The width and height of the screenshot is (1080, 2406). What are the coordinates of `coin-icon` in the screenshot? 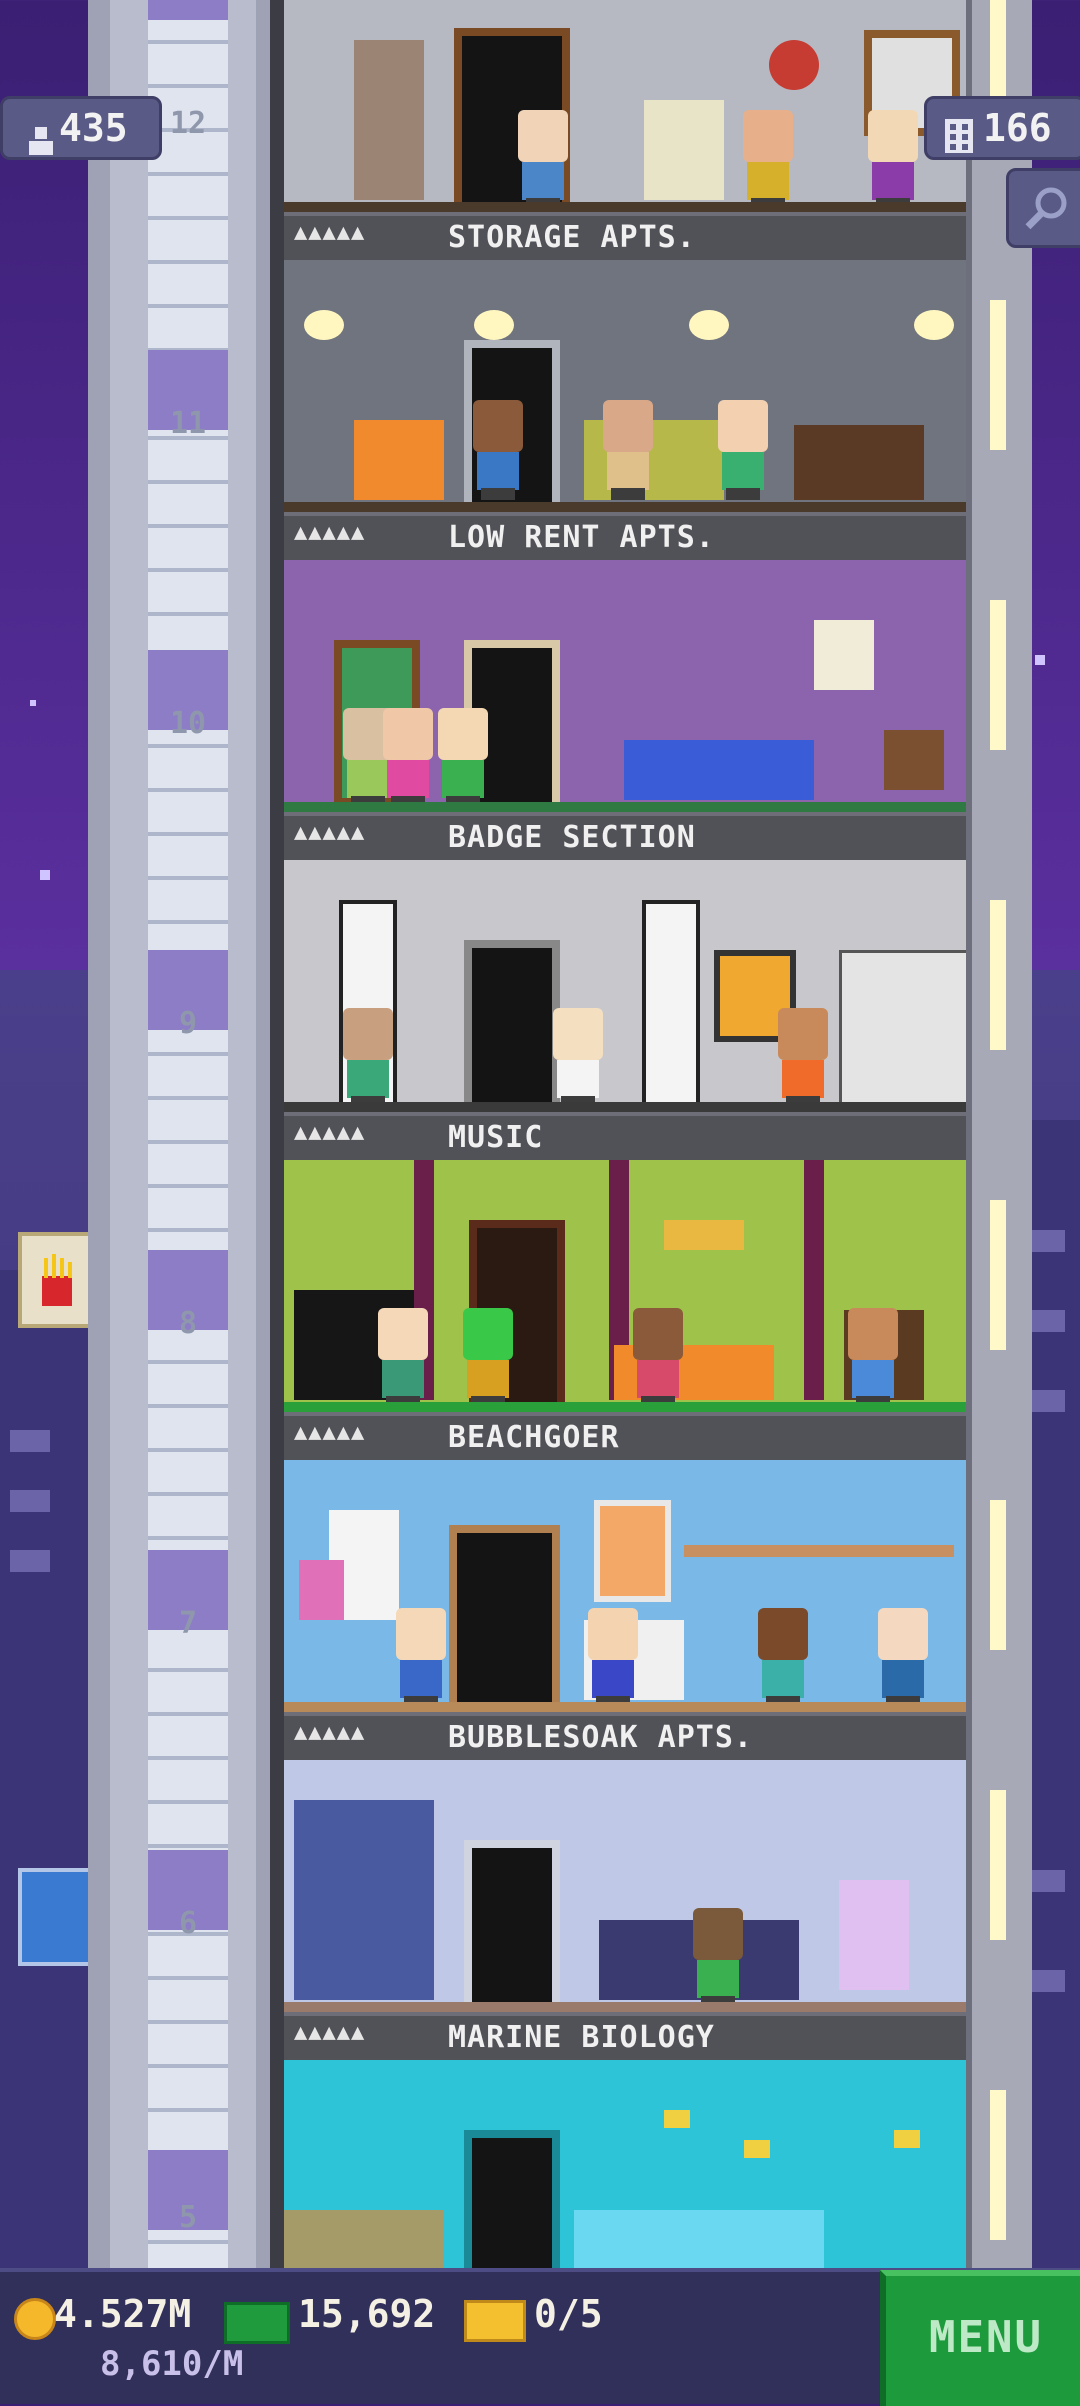 It's located at (35, 2319).